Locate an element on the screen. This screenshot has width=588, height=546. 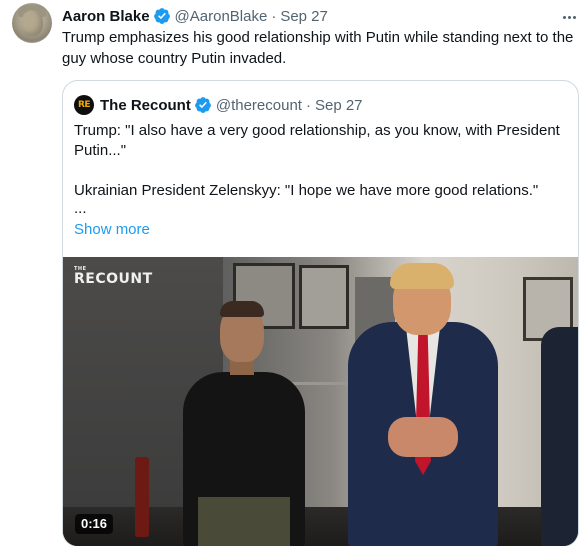
video-person-center-hands is located at coordinates (423, 437).